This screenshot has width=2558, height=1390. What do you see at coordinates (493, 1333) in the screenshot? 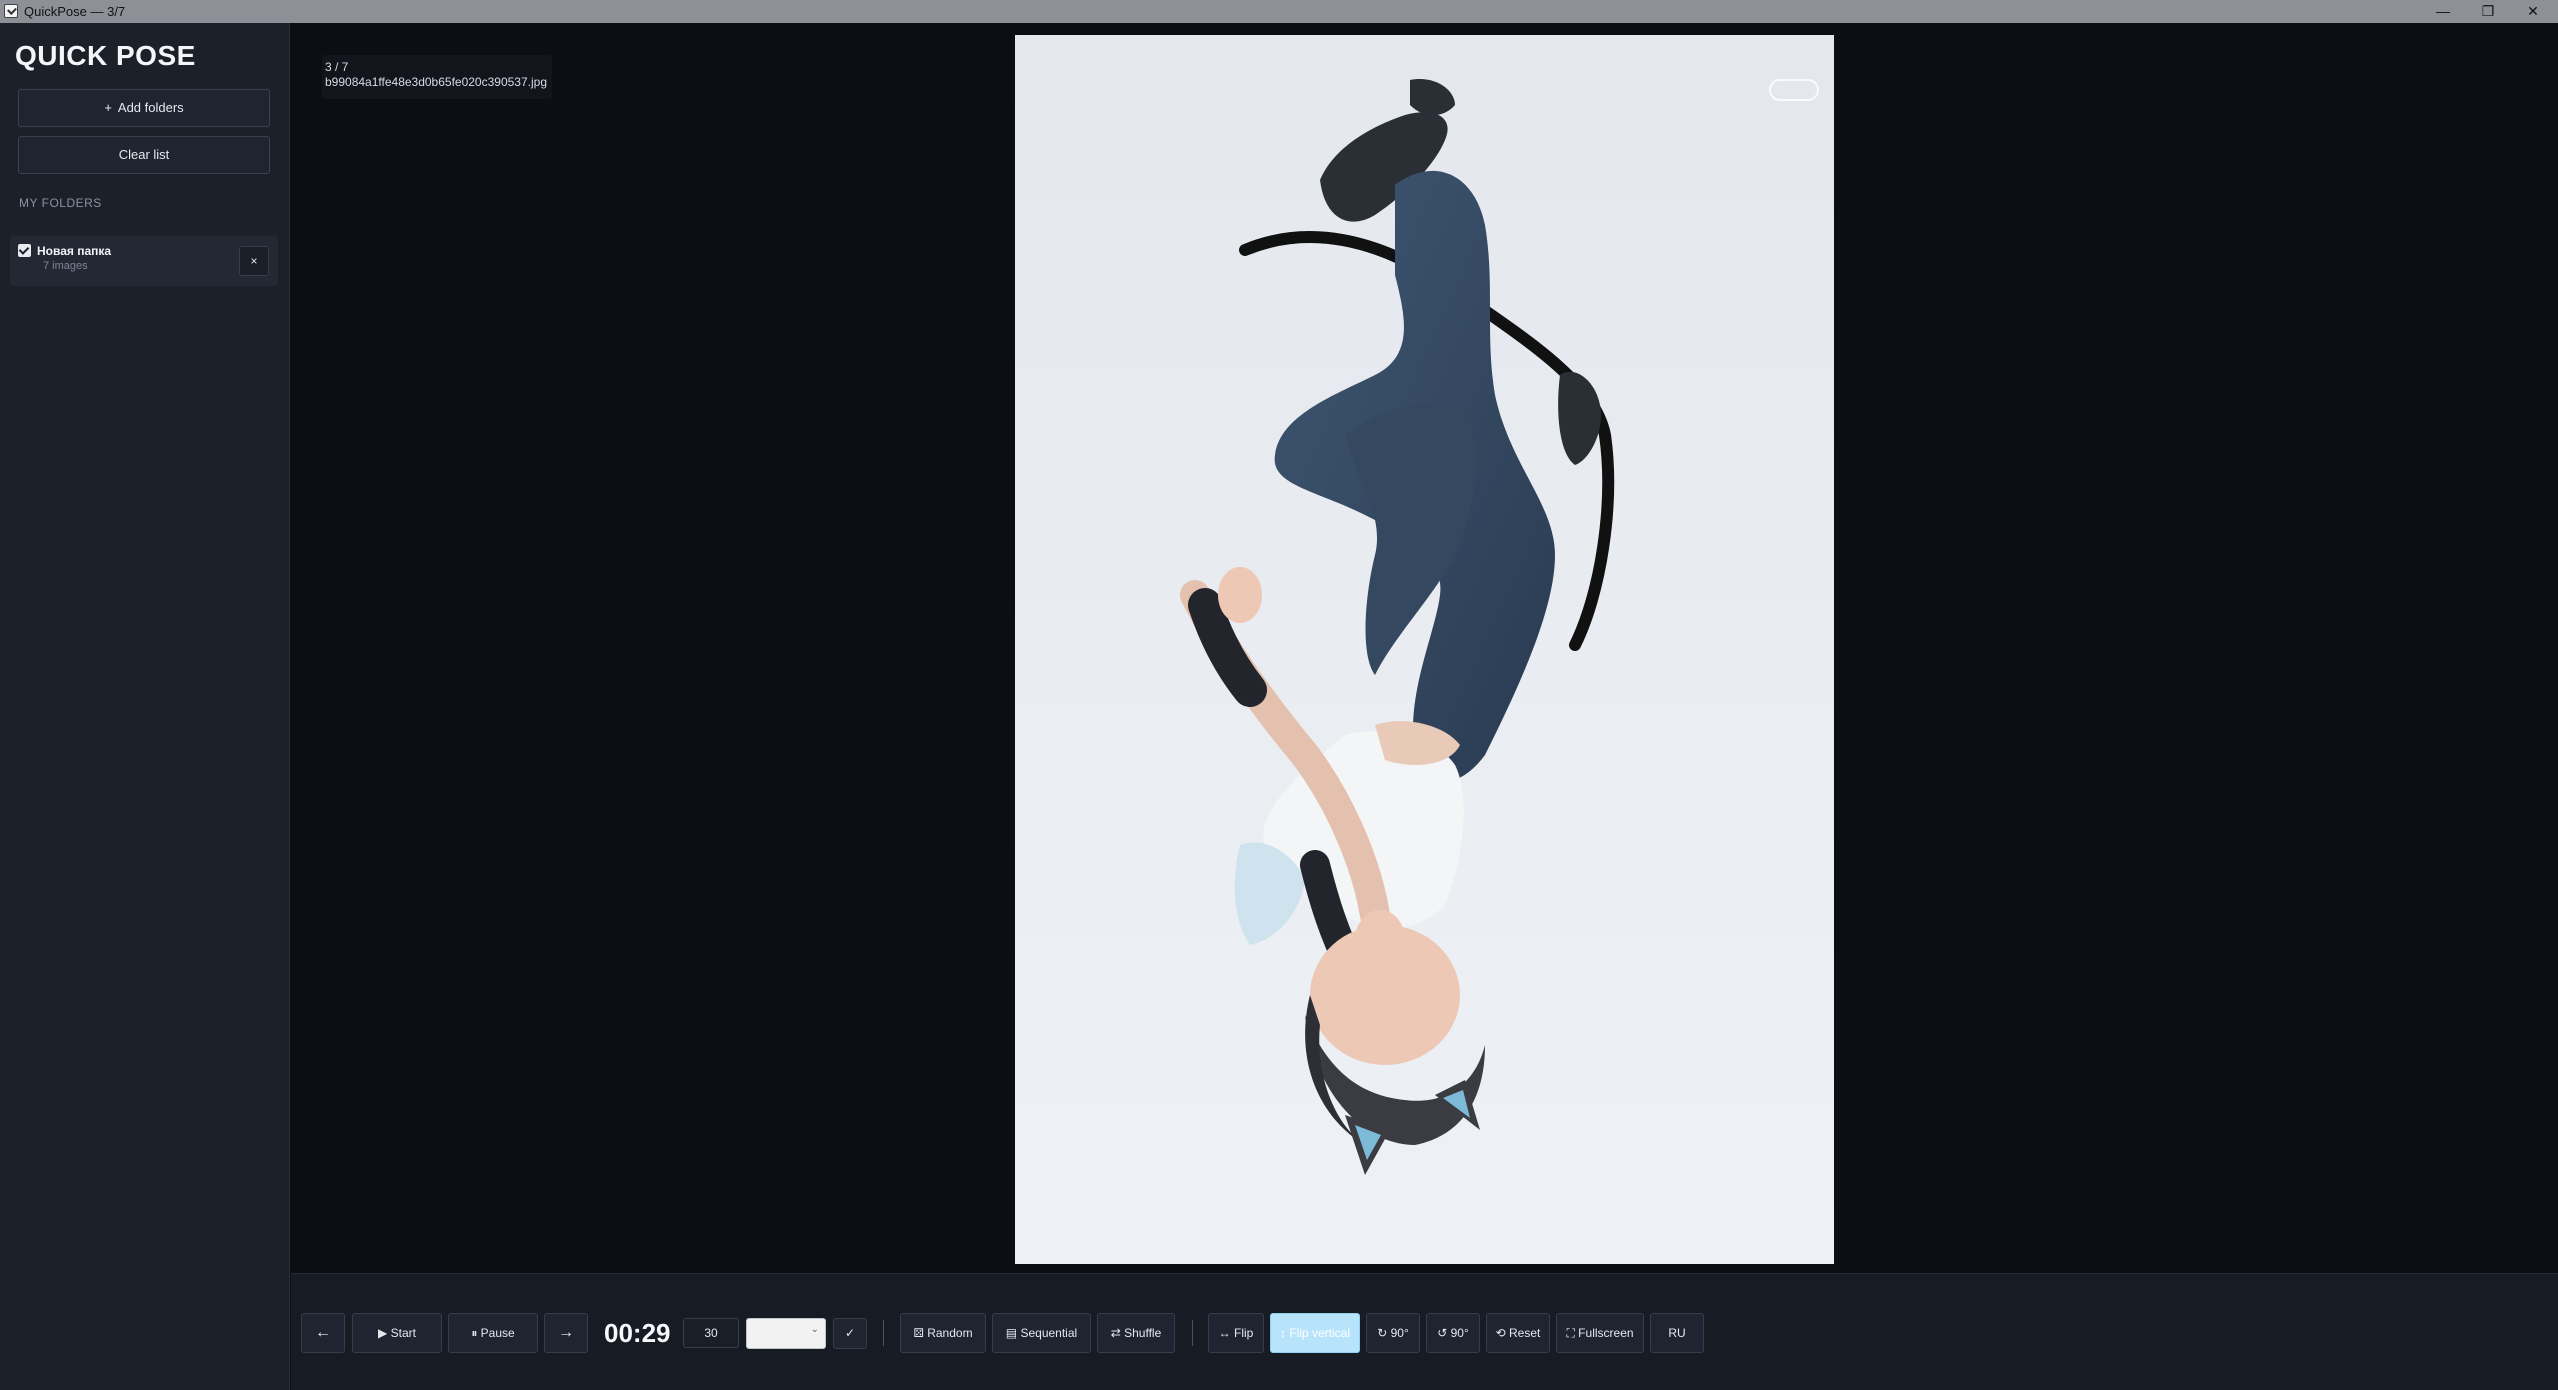
I see `pause-button: ⏸ Pause` at bounding box center [493, 1333].